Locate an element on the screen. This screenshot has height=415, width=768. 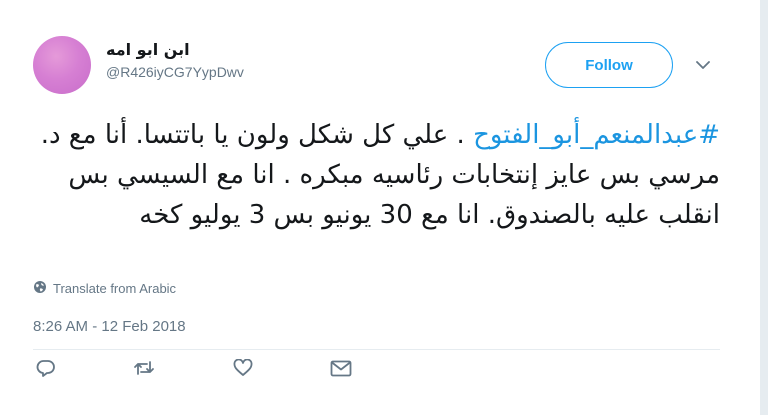
heart-icon is located at coordinates (243, 368).